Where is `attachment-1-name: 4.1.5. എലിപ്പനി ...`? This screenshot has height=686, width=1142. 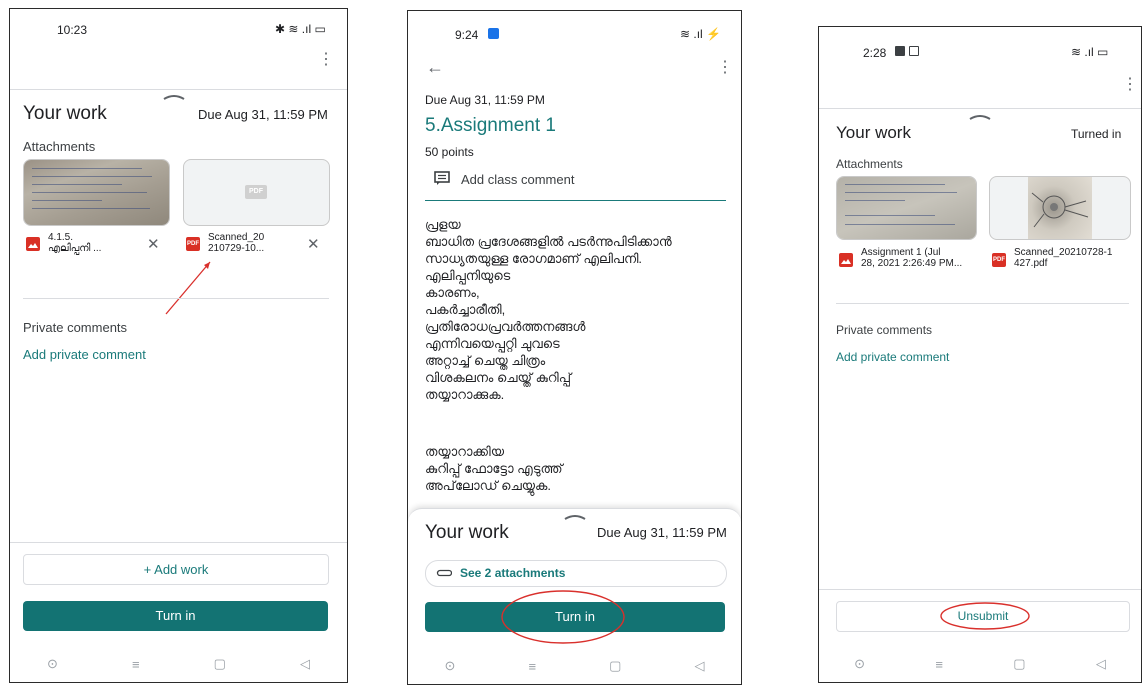 attachment-1-name: 4.1.5. എലിപ്പനി ... is located at coordinates (75, 243).